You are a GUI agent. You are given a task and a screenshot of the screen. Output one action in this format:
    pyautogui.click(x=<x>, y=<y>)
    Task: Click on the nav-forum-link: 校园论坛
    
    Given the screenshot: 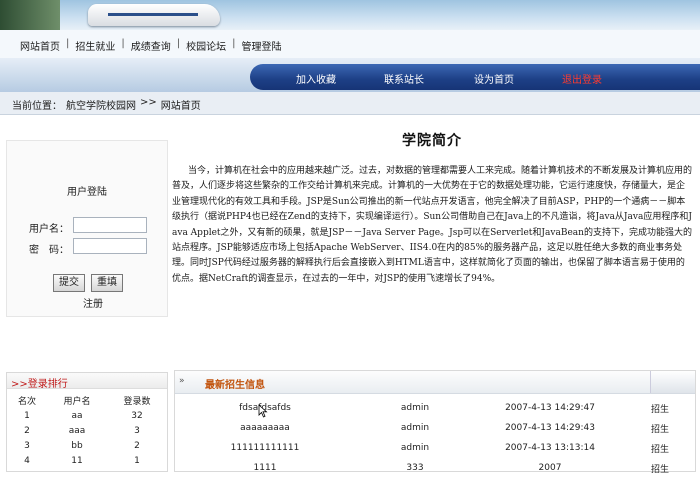 What is the action you would take?
    pyautogui.click(x=206, y=45)
    